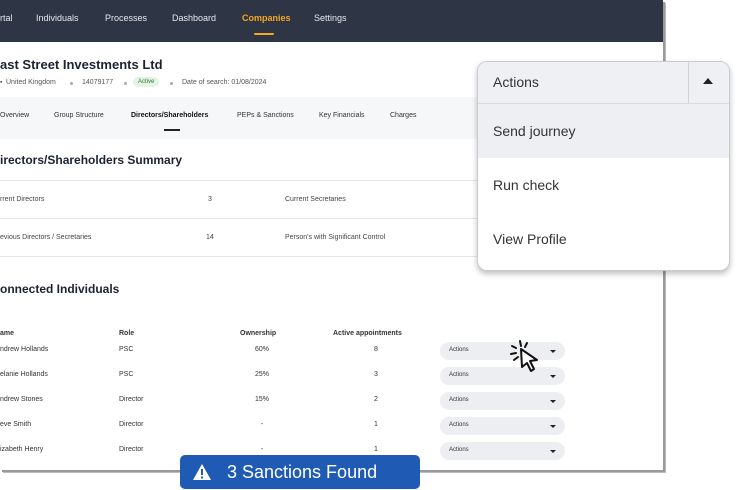 Image resolution: width=756 pixels, height=490 pixels. Describe the element at coordinates (60, 289) in the screenshot. I see `connected-title: onnected Individuals` at that location.